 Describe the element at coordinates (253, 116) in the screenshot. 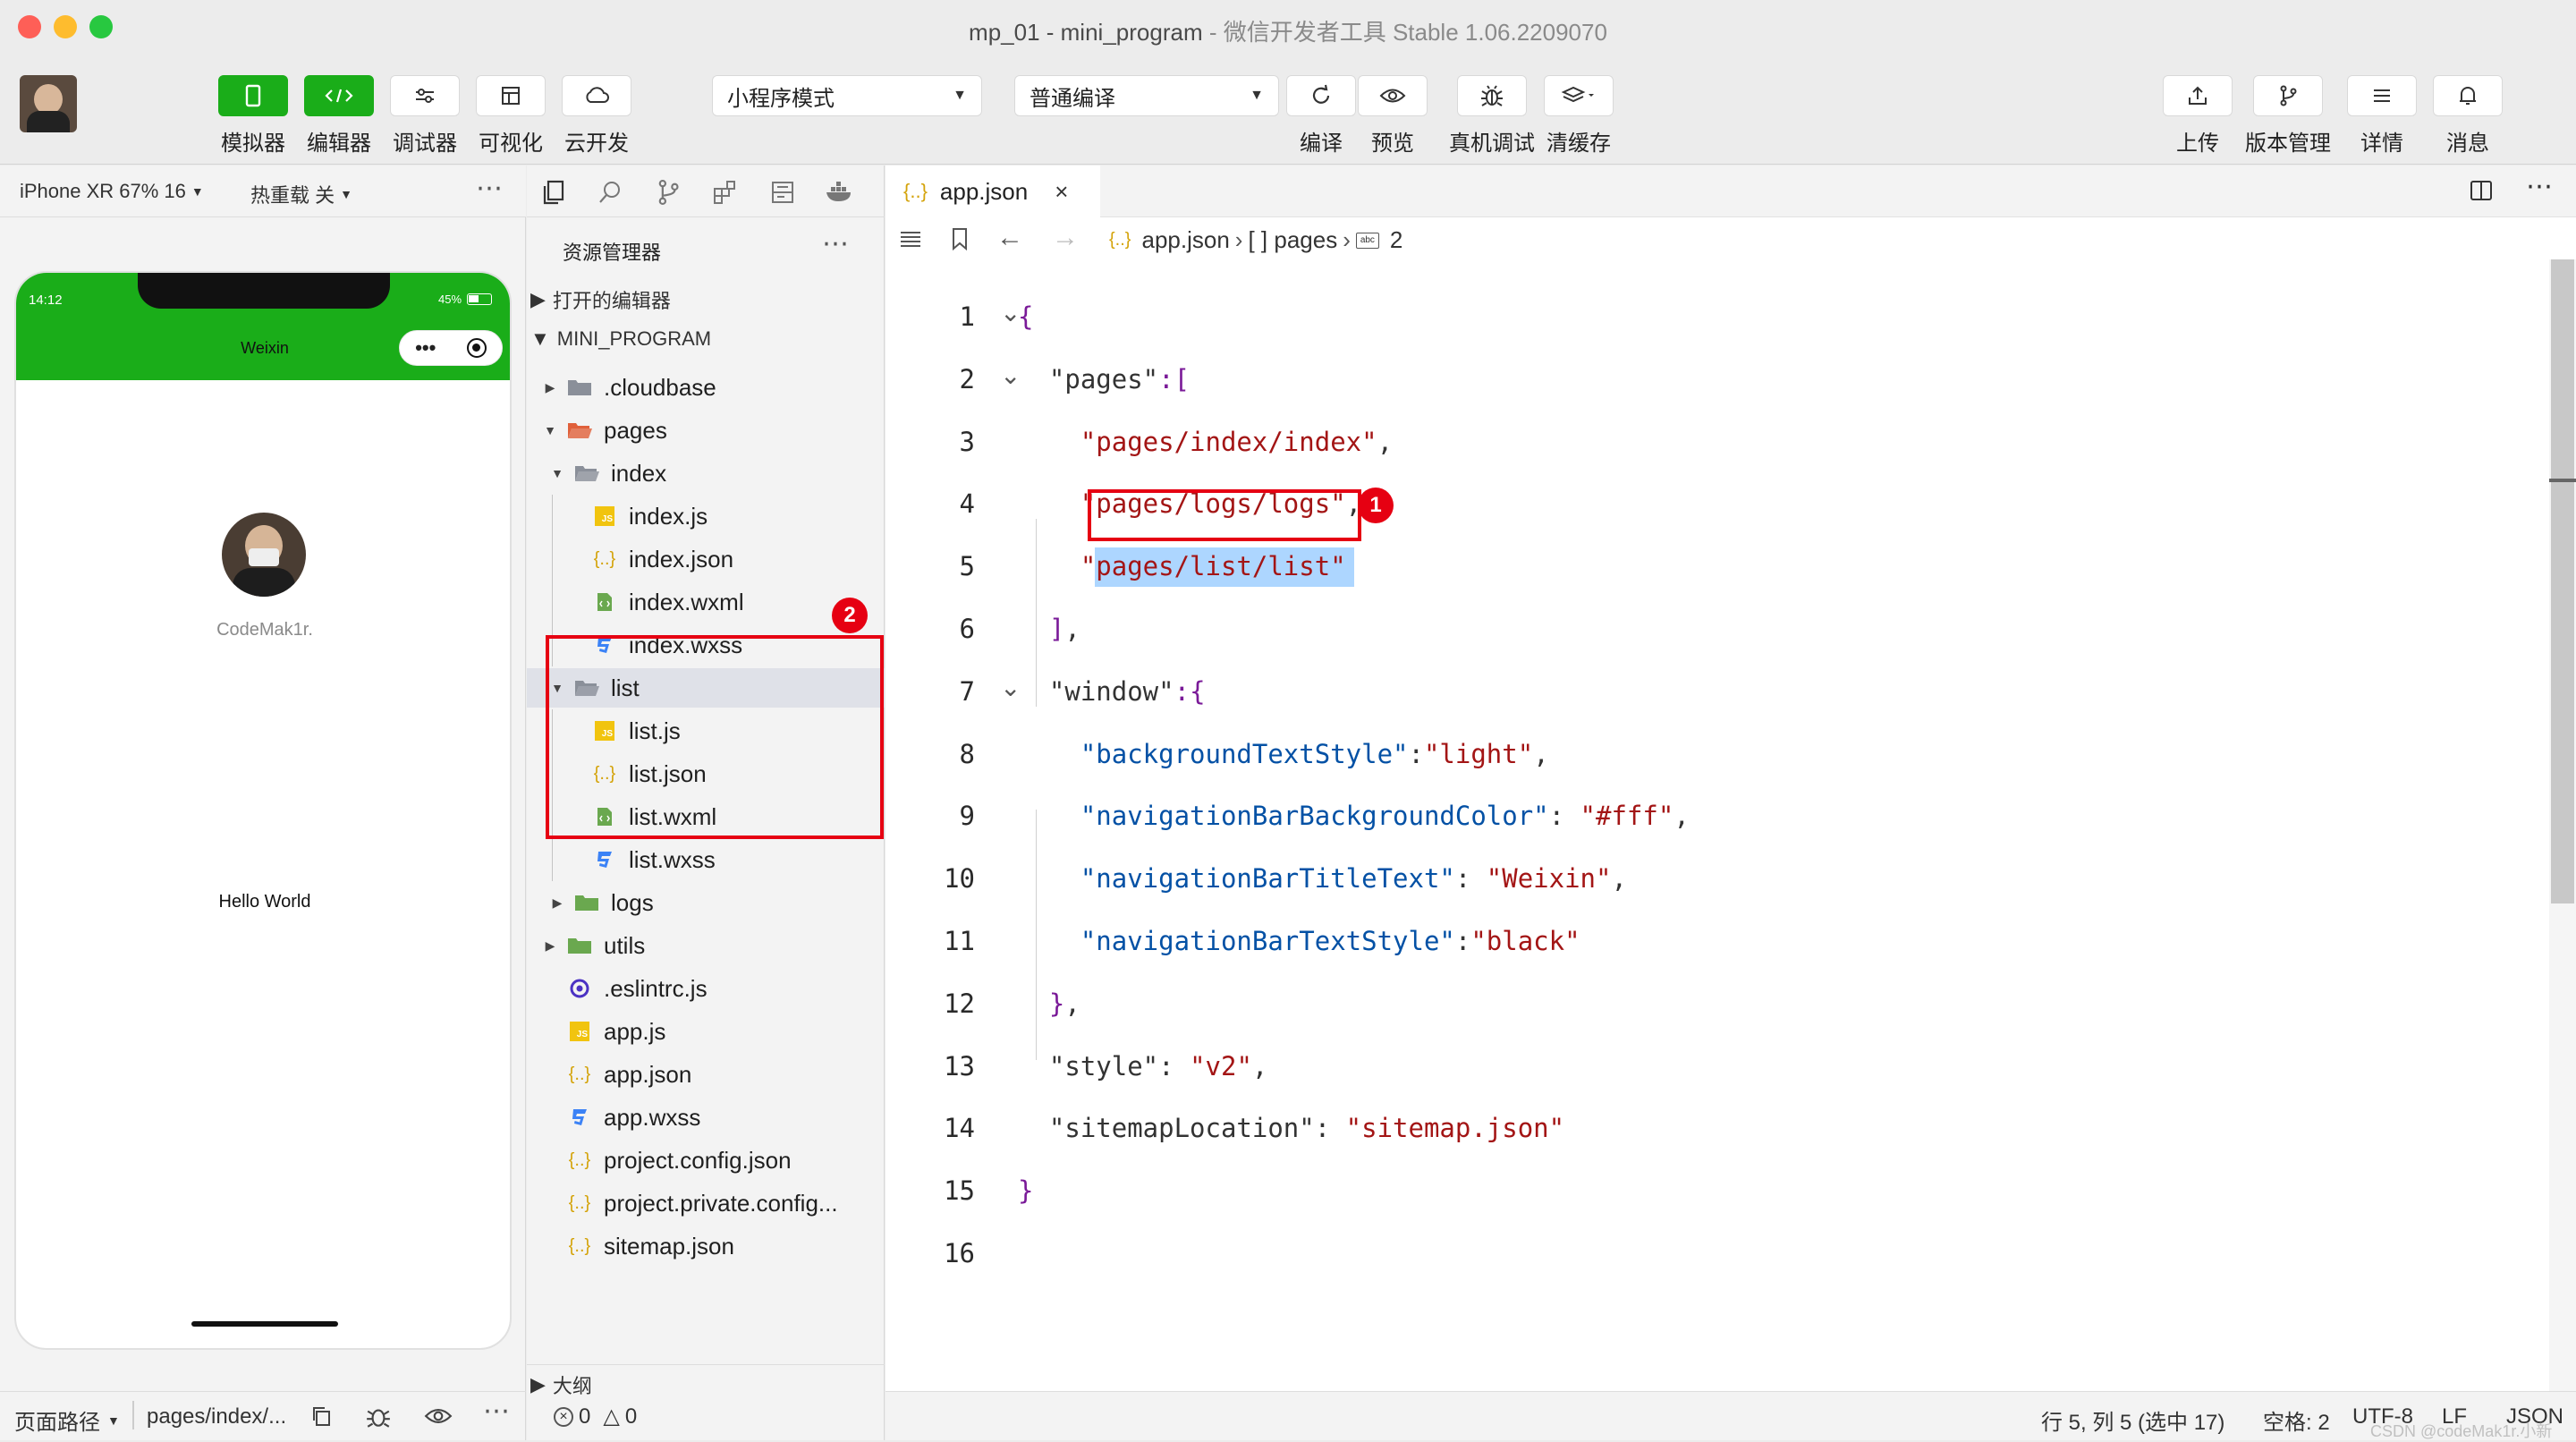

I see `simulator-button: 模拟器` at that location.